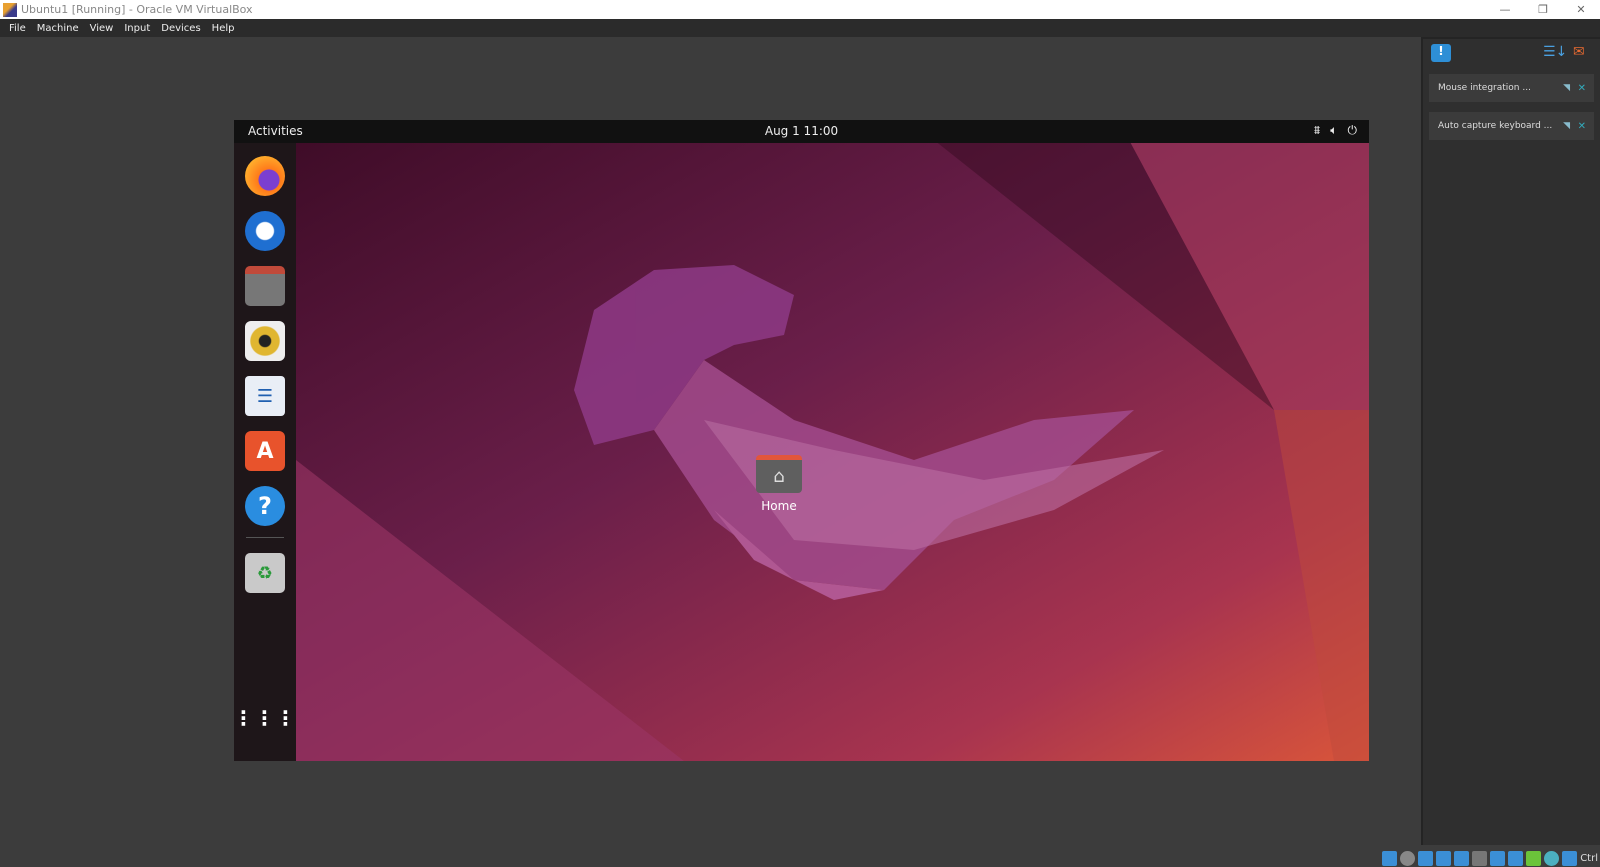  Describe the element at coordinates (137, 9) in the screenshot. I see `window-title: Ubuntu1 [Running] - Oracle VM VirtualBox` at that location.